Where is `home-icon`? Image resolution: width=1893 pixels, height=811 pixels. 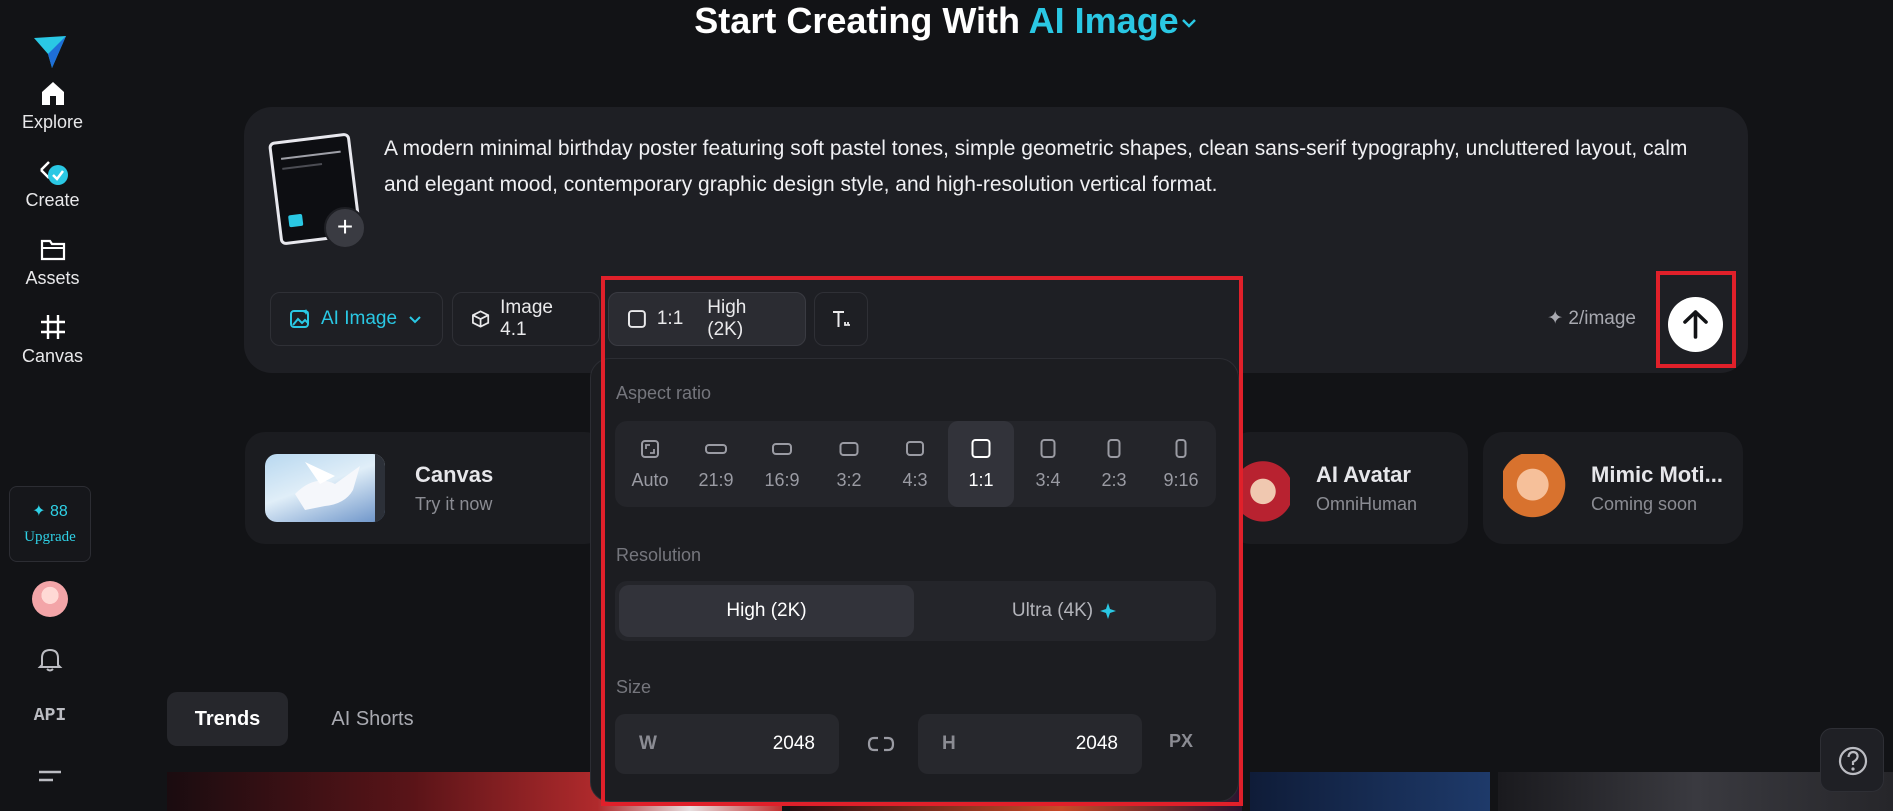
home-icon is located at coordinates (52, 93).